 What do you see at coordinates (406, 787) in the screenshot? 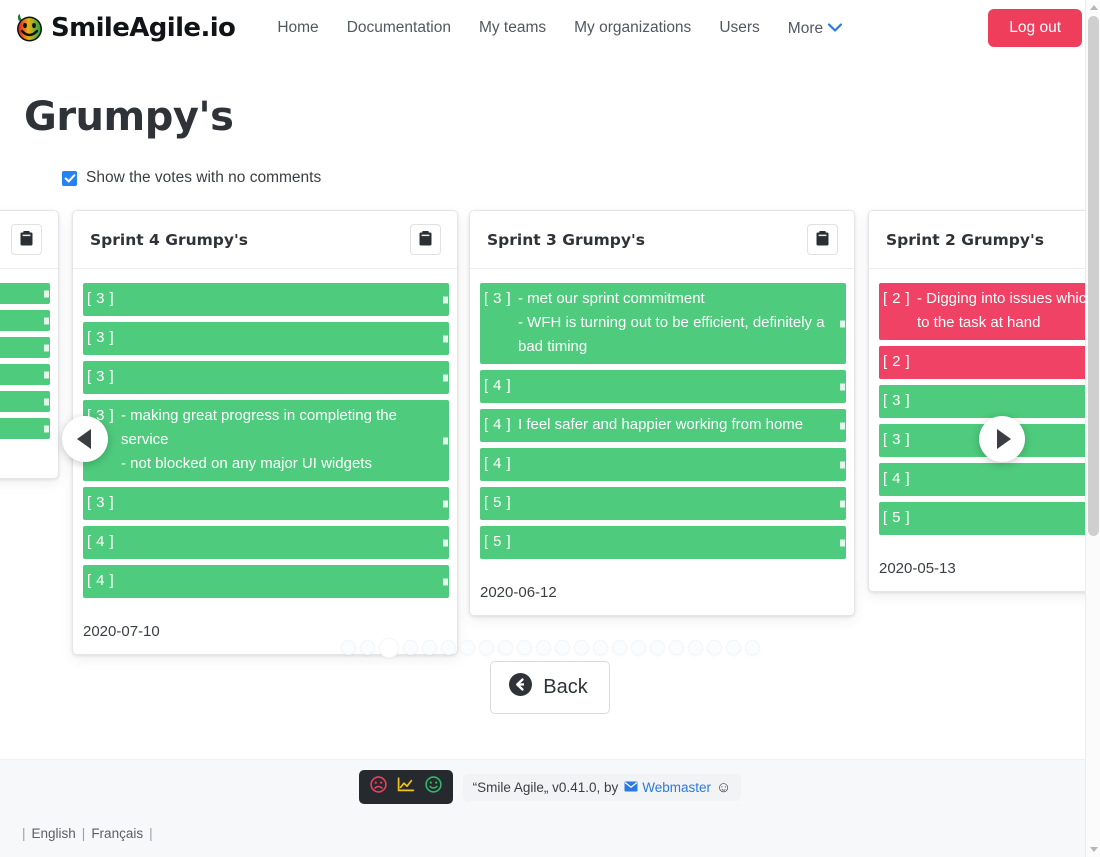
I see `chart-line-icon` at bounding box center [406, 787].